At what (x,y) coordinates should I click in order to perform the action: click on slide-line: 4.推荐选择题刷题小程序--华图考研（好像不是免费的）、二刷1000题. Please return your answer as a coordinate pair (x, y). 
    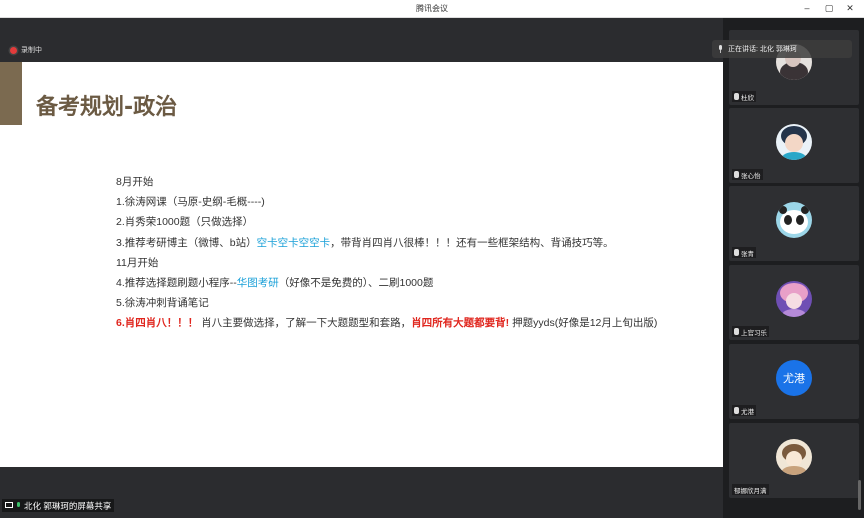
    Looking at the image, I should click on (386, 283).